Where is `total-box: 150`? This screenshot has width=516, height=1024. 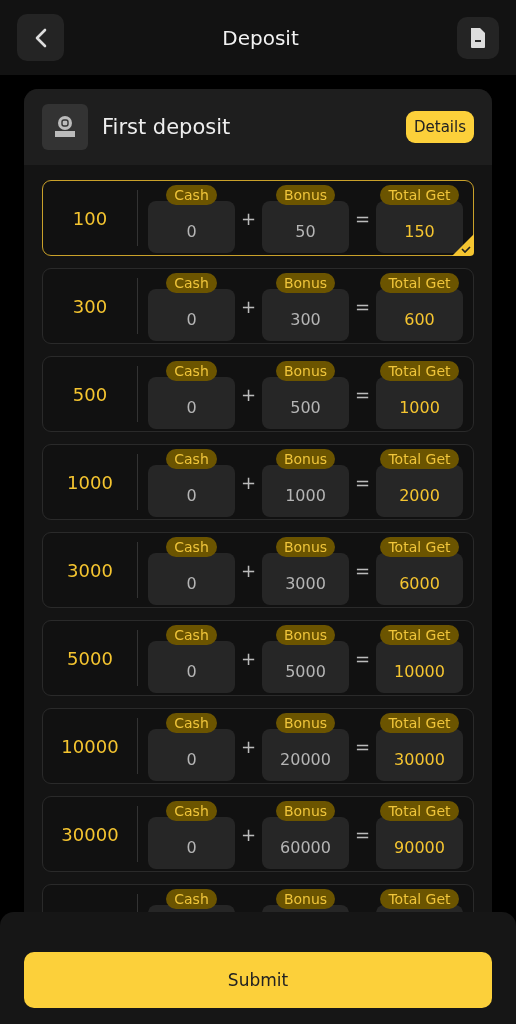
total-box: 150 is located at coordinates (419, 227).